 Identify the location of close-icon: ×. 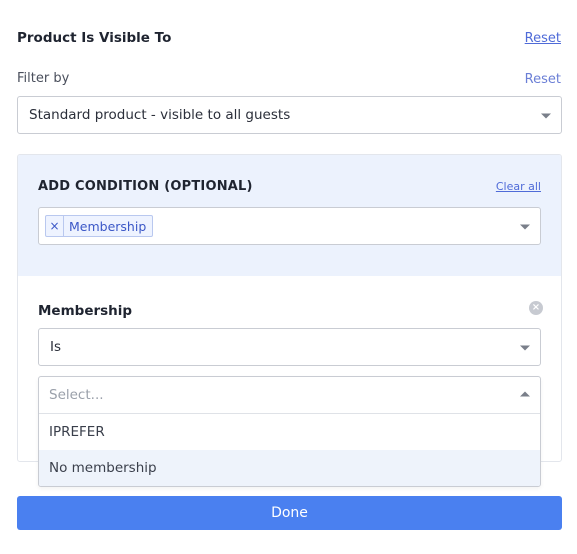
(55, 226).